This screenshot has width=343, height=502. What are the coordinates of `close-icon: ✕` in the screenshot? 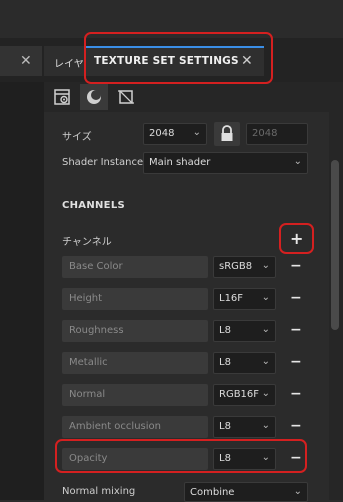 It's located at (26, 61).